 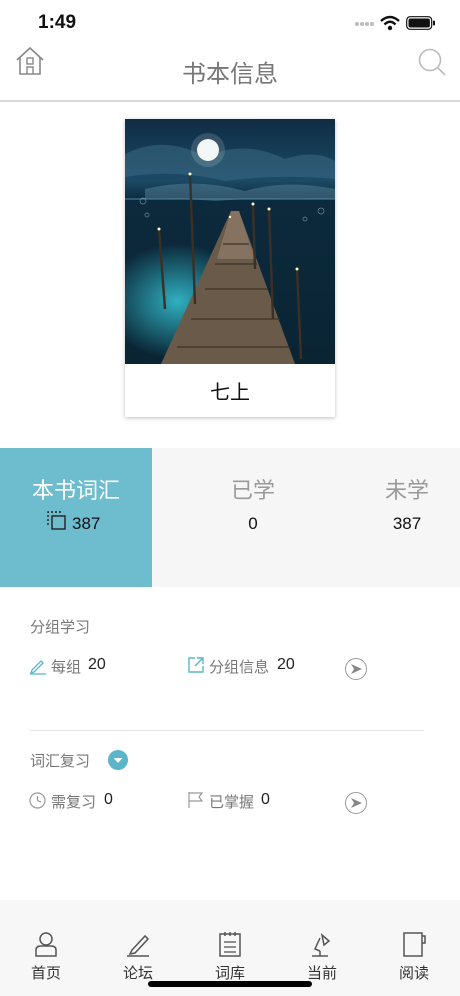 I want to click on vocab-review-go-button, so click(x=356, y=803).